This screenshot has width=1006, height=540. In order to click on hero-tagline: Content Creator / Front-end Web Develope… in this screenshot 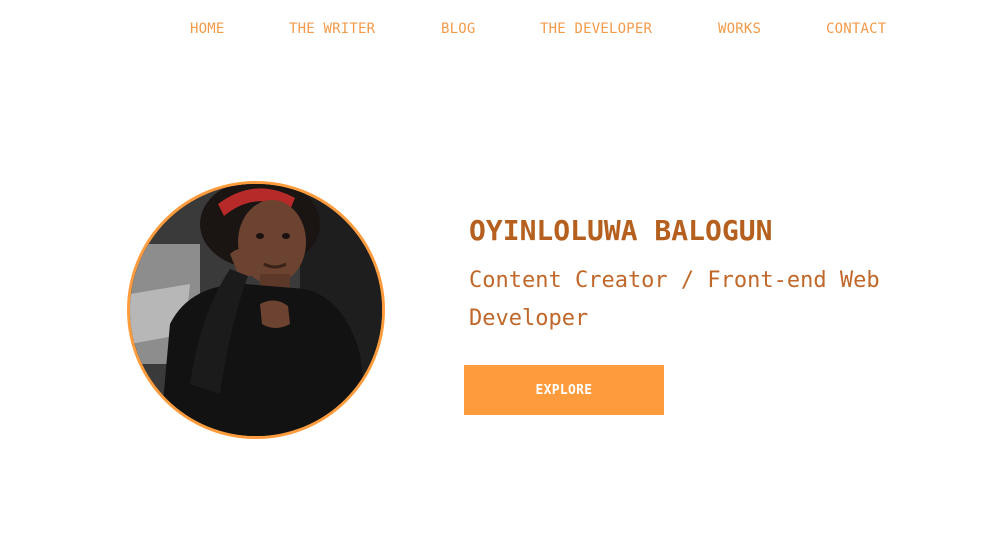, I will do `click(674, 299)`.